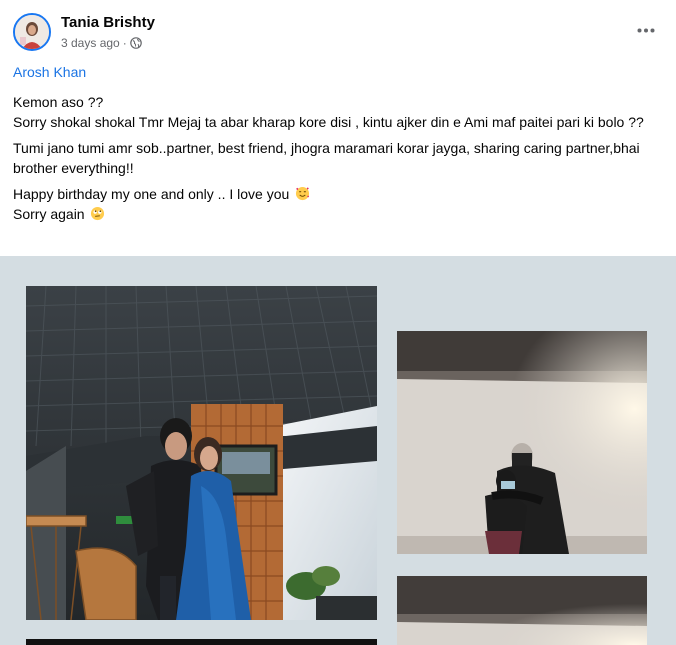 This screenshot has width=676, height=645. Describe the element at coordinates (97, 213) in the screenshot. I see `face-with-rolling-eyes-emoji-icon` at that location.